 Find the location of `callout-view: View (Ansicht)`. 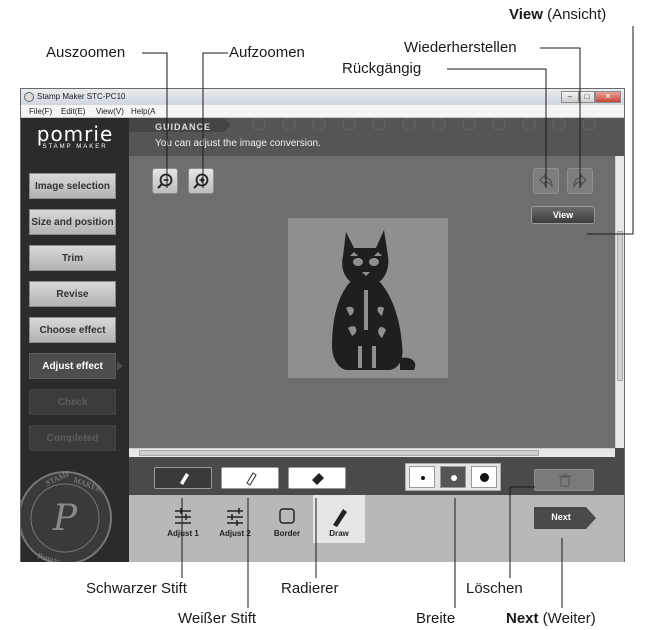

callout-view: View (Ansicht) is located at coordinates (558, 14).